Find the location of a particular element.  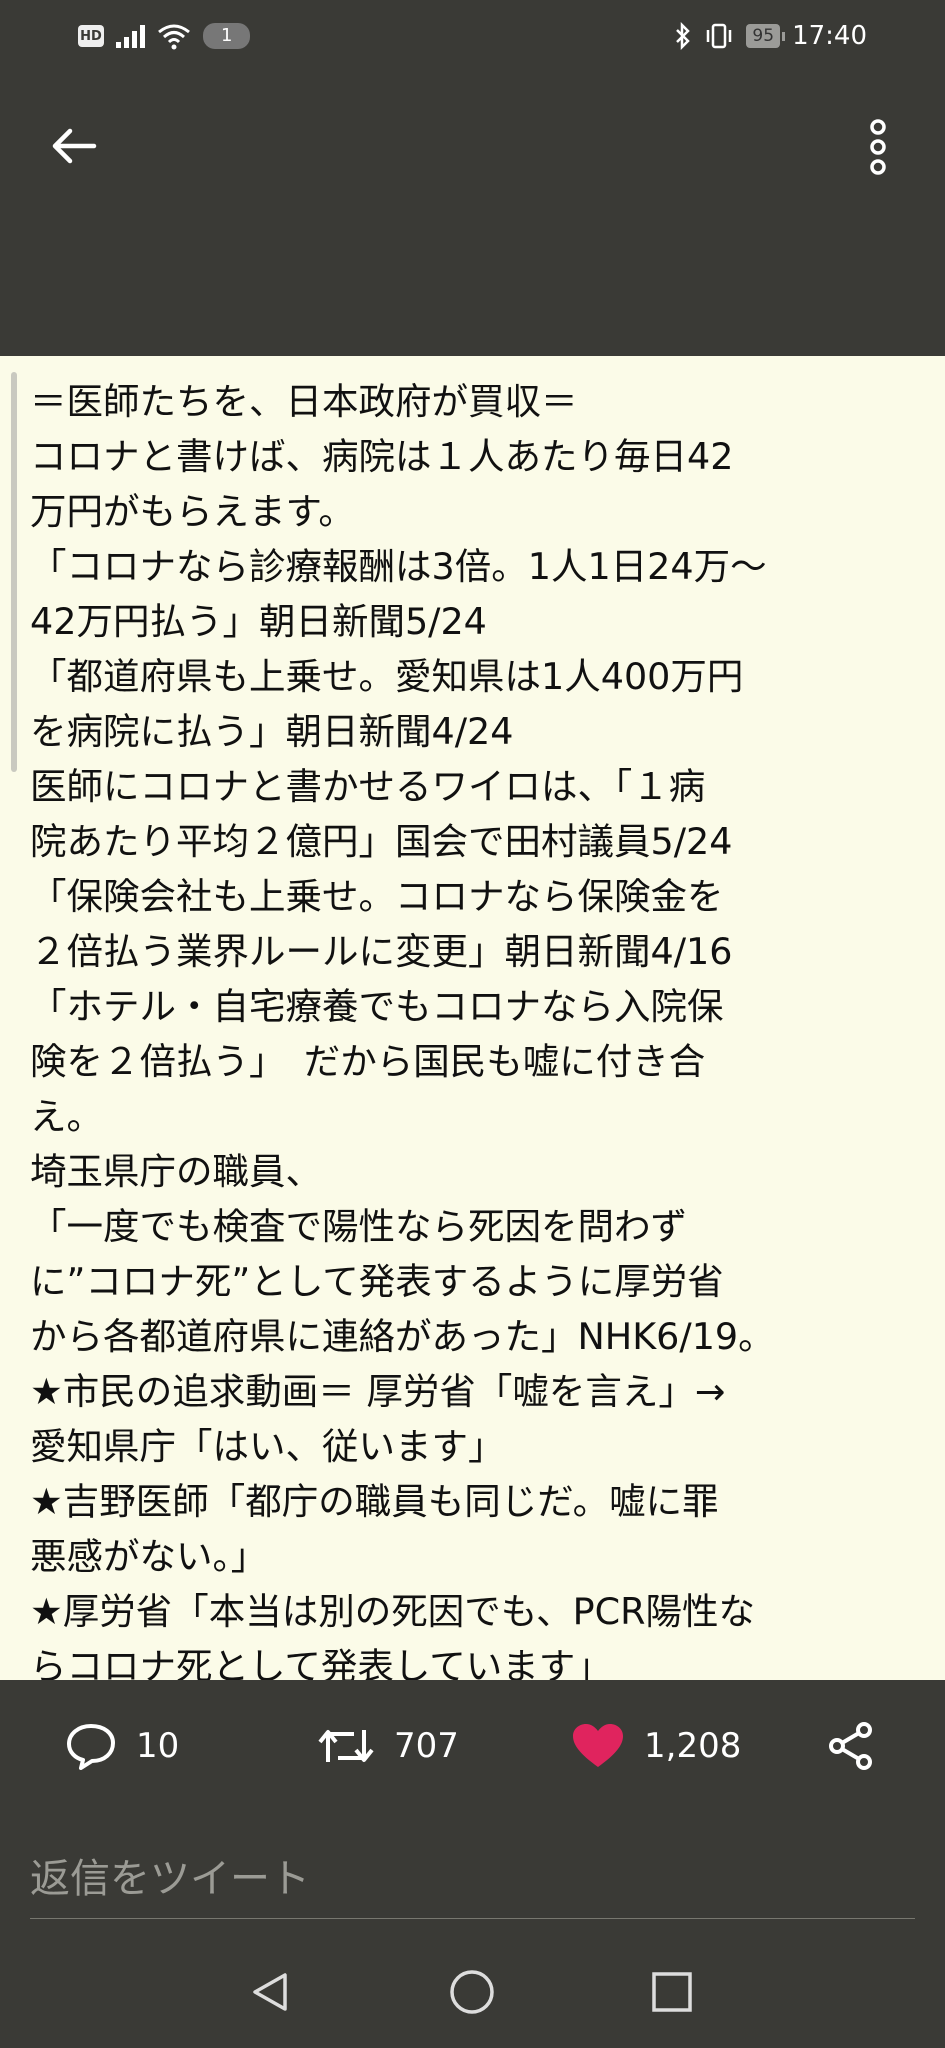

retweet-button: 707 is located at coordinates (387, 1746).